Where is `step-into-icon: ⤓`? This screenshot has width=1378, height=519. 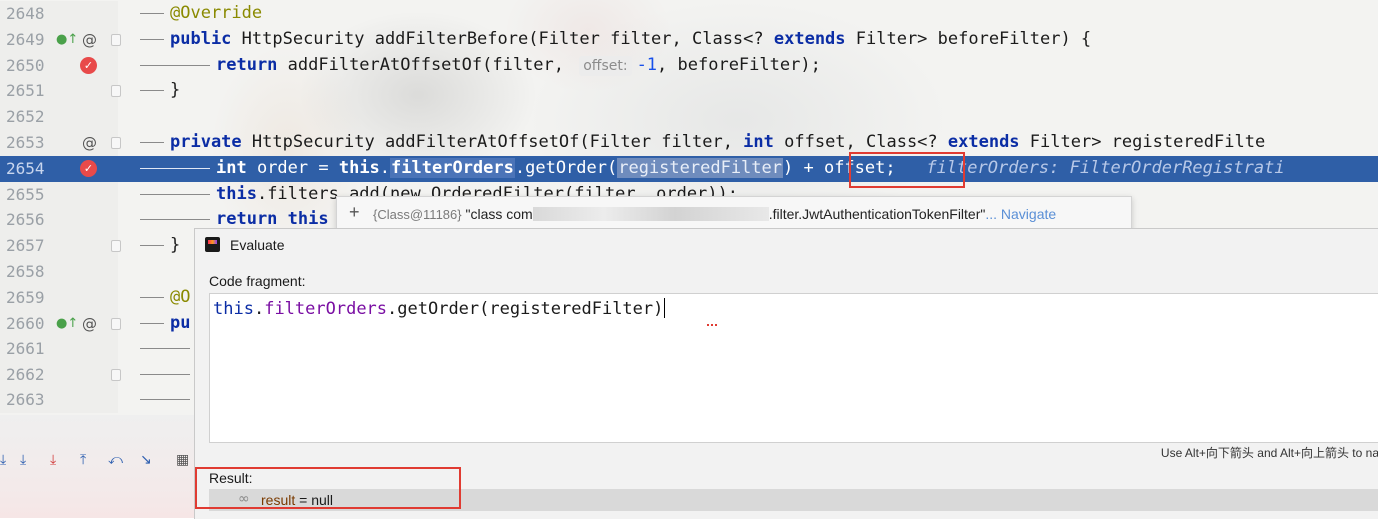
step-into-icon: ⤓ is located at coordinates (23, 460).